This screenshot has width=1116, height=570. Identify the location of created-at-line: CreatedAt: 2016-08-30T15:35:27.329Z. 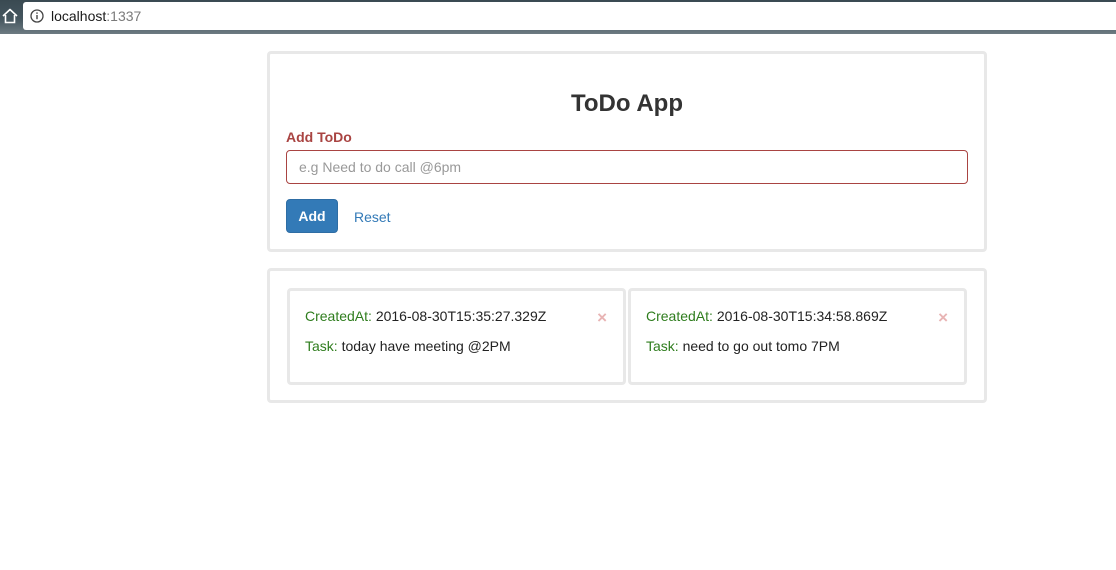
(425, 316).